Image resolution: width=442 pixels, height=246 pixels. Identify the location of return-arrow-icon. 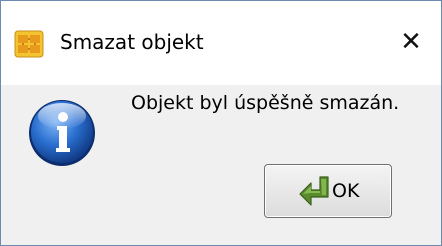
(314, 191).